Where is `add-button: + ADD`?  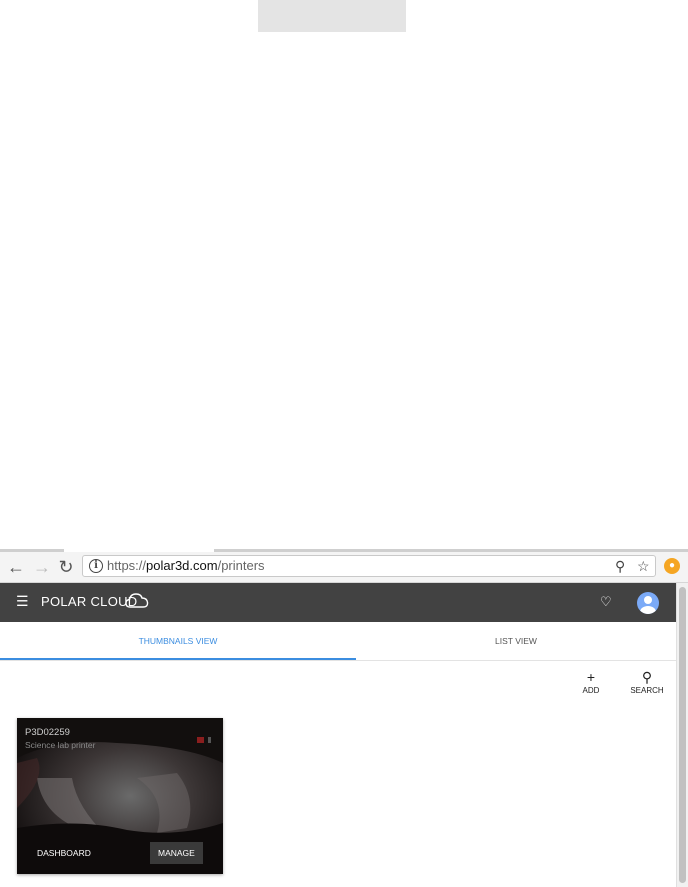 add-button: + ADD is located at coordinates (591, 682).